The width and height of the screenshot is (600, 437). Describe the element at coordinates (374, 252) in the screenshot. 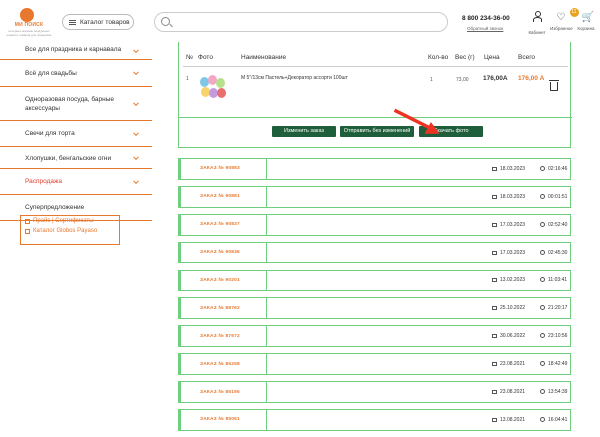

I see `order-row: ЗАКАЗ № 90836 17.03.2023 02:45:30` at that location.